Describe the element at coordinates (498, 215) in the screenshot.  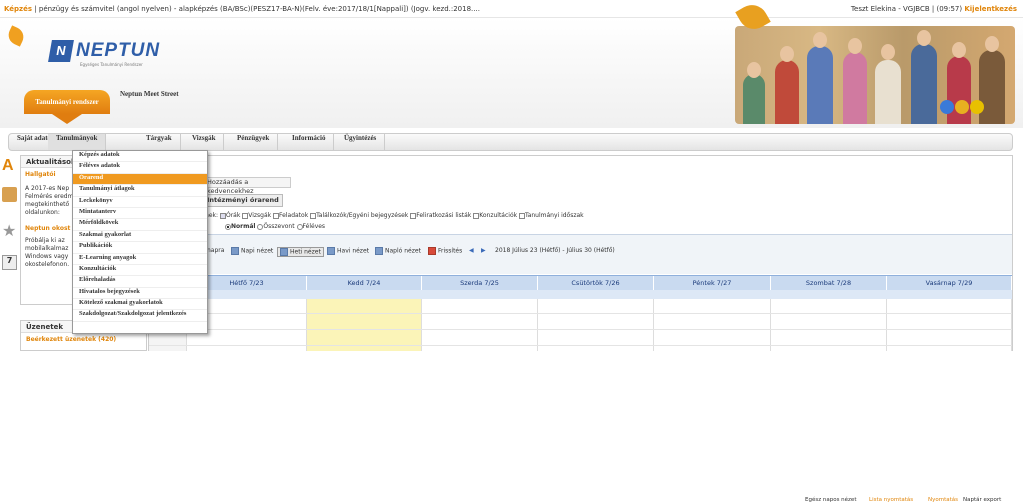
I see `filter-label: Konzultációk` at that location.